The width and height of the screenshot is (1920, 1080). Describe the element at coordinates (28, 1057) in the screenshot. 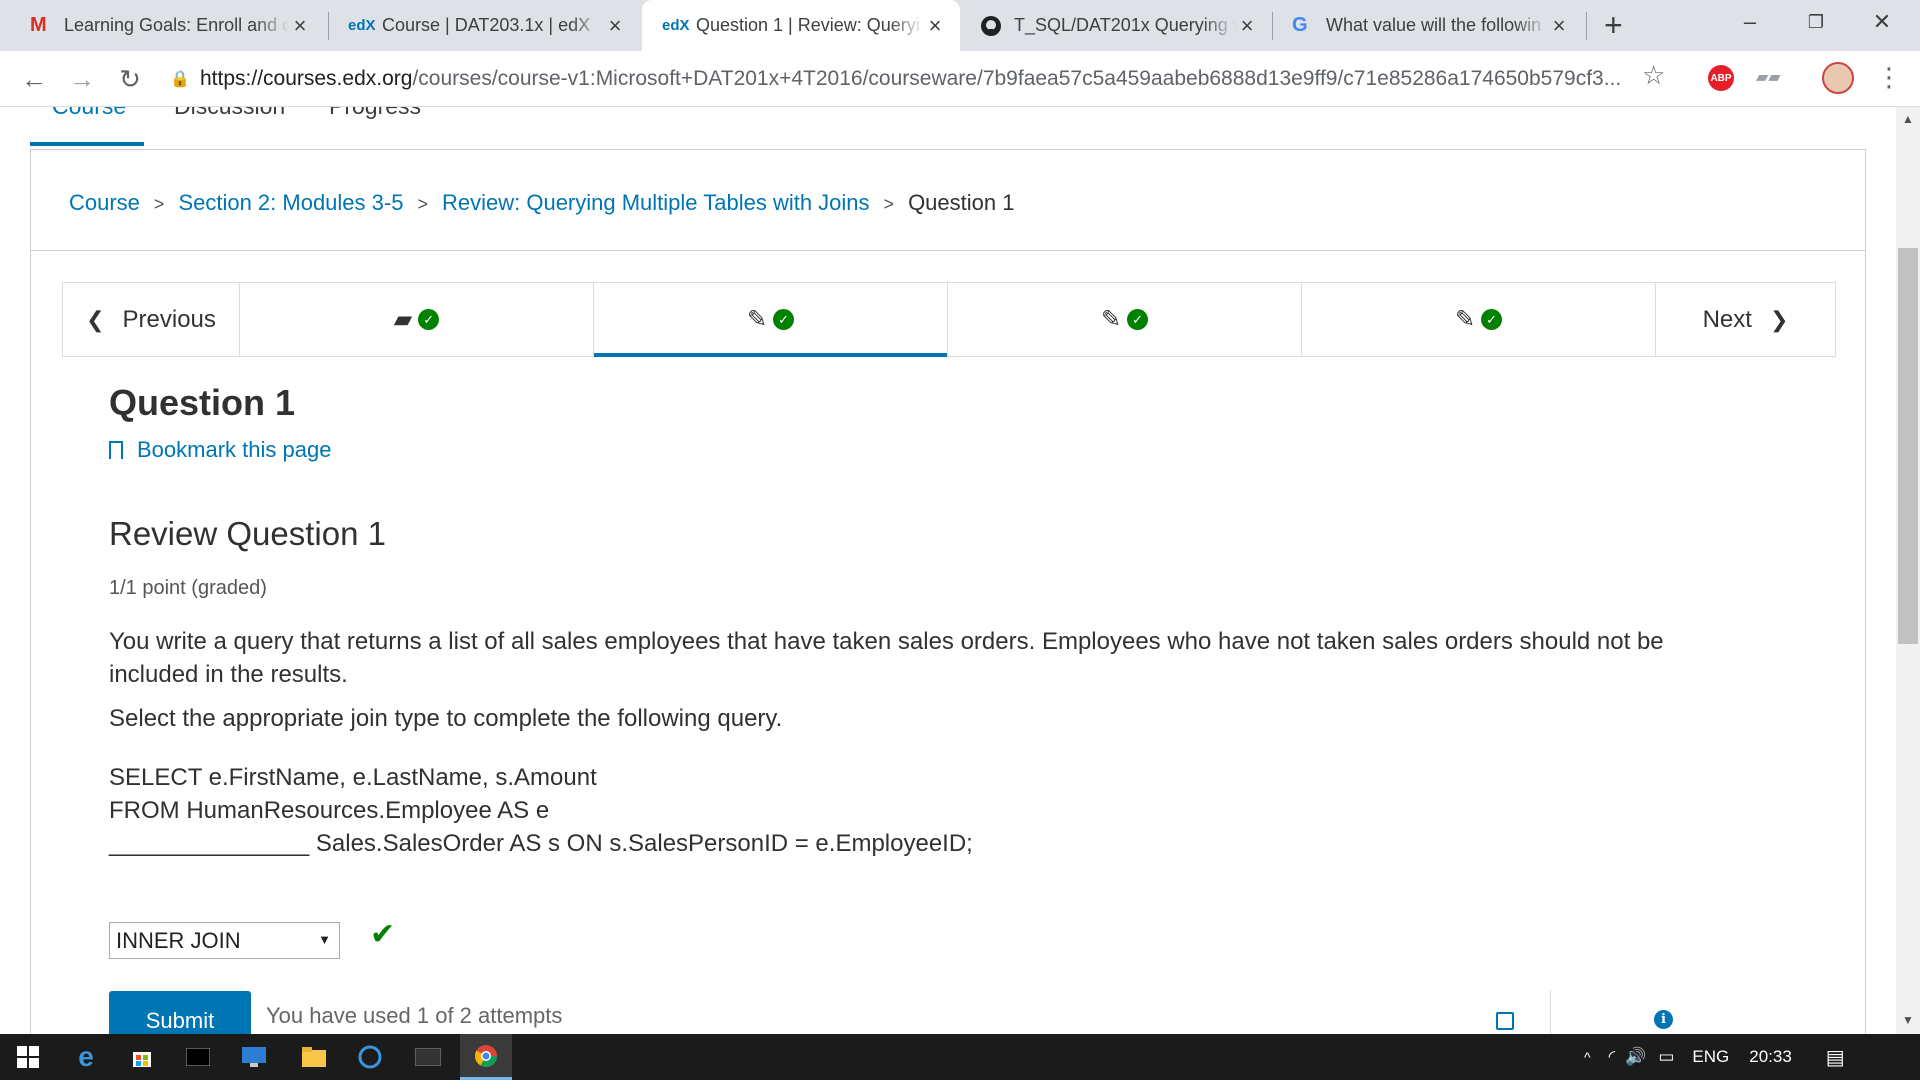

I see `windows-start-icon` at that location.